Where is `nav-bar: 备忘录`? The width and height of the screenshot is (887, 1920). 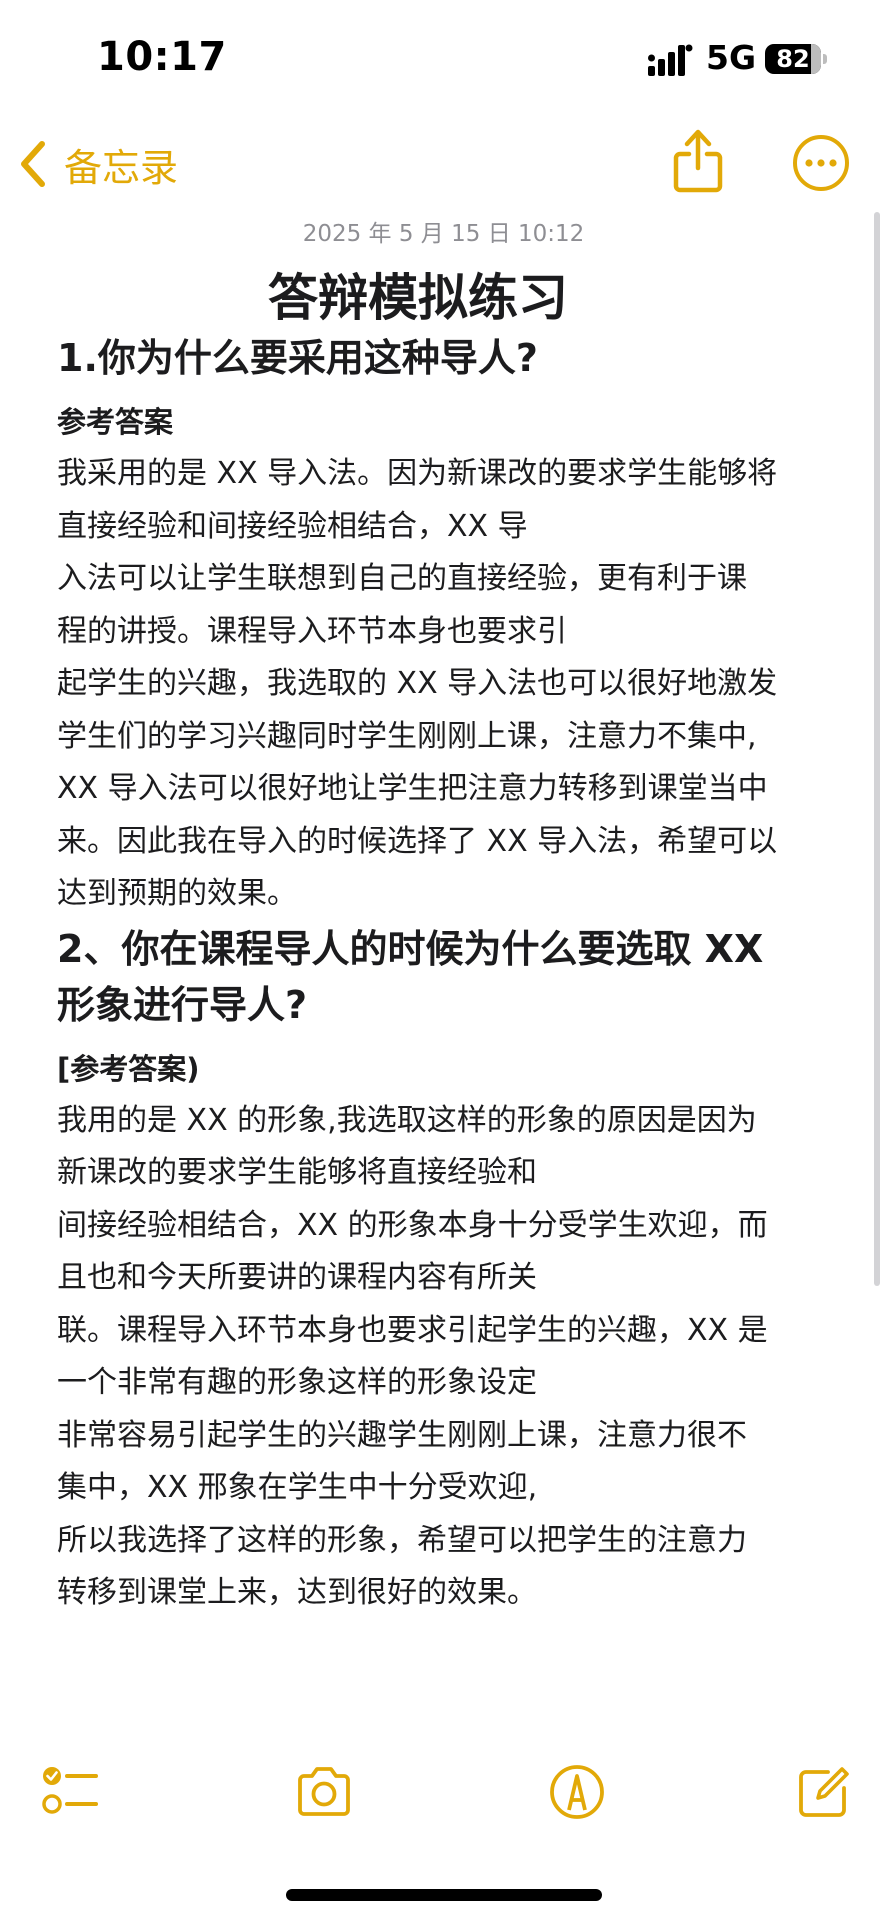
nav-bar: 备忘录 is located at coordinates (443, 160).